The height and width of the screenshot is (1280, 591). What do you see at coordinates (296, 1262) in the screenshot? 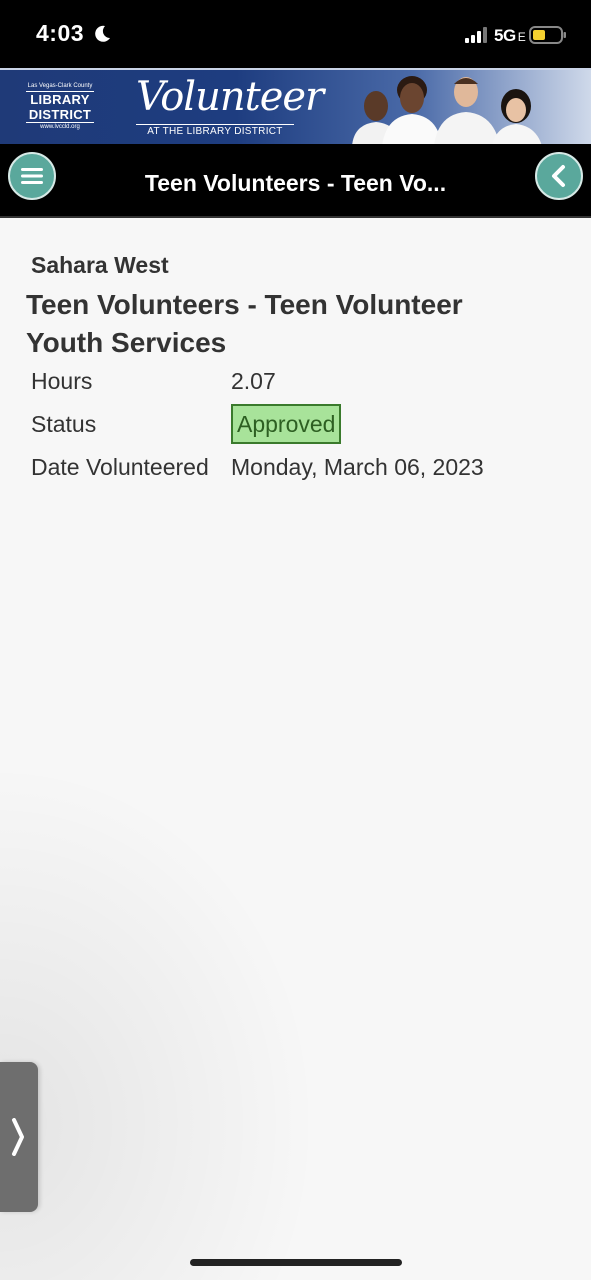
I see `home-indicator` at bounding box center [296, 1262].